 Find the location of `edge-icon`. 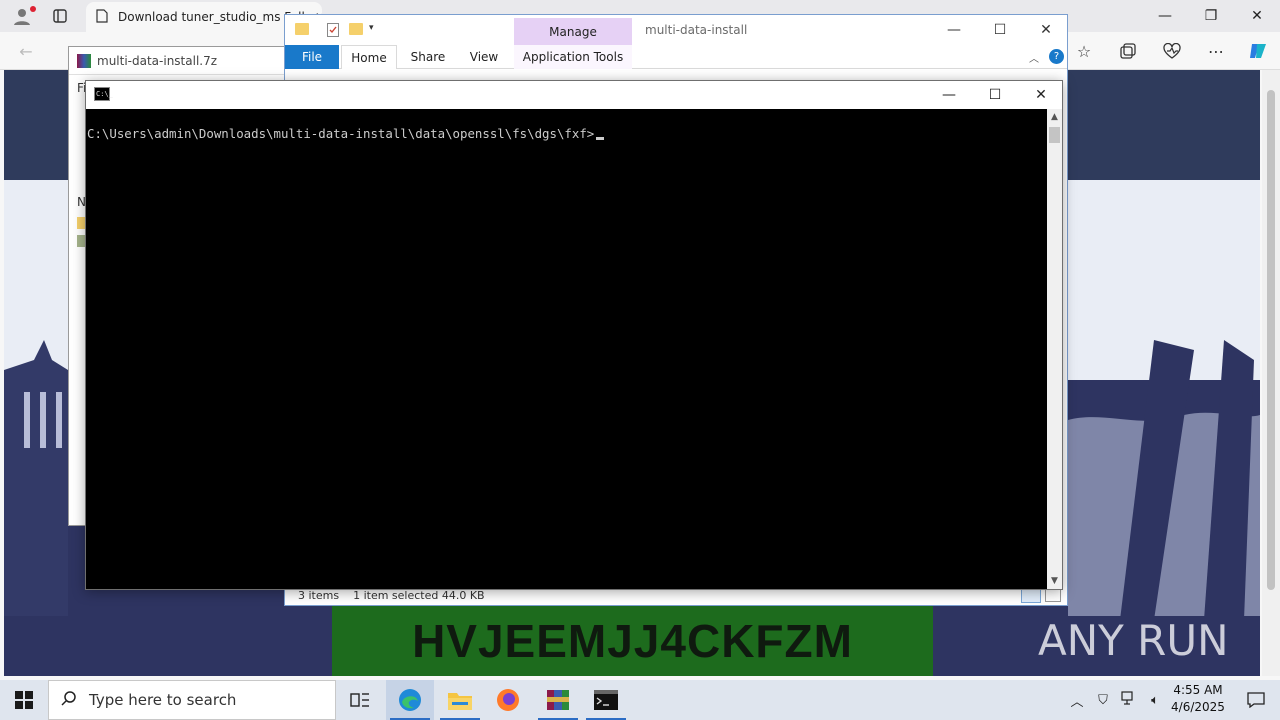

edge-icon is located at coordinates (410, 700).